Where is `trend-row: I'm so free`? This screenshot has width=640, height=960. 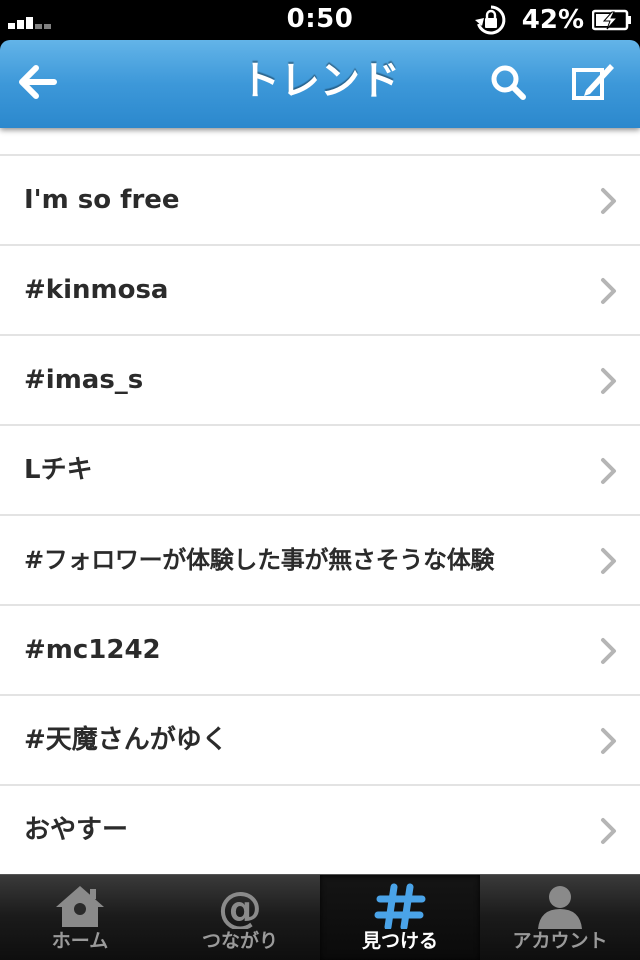 trend-row: I'm so free is located at coordinates (320, 201).